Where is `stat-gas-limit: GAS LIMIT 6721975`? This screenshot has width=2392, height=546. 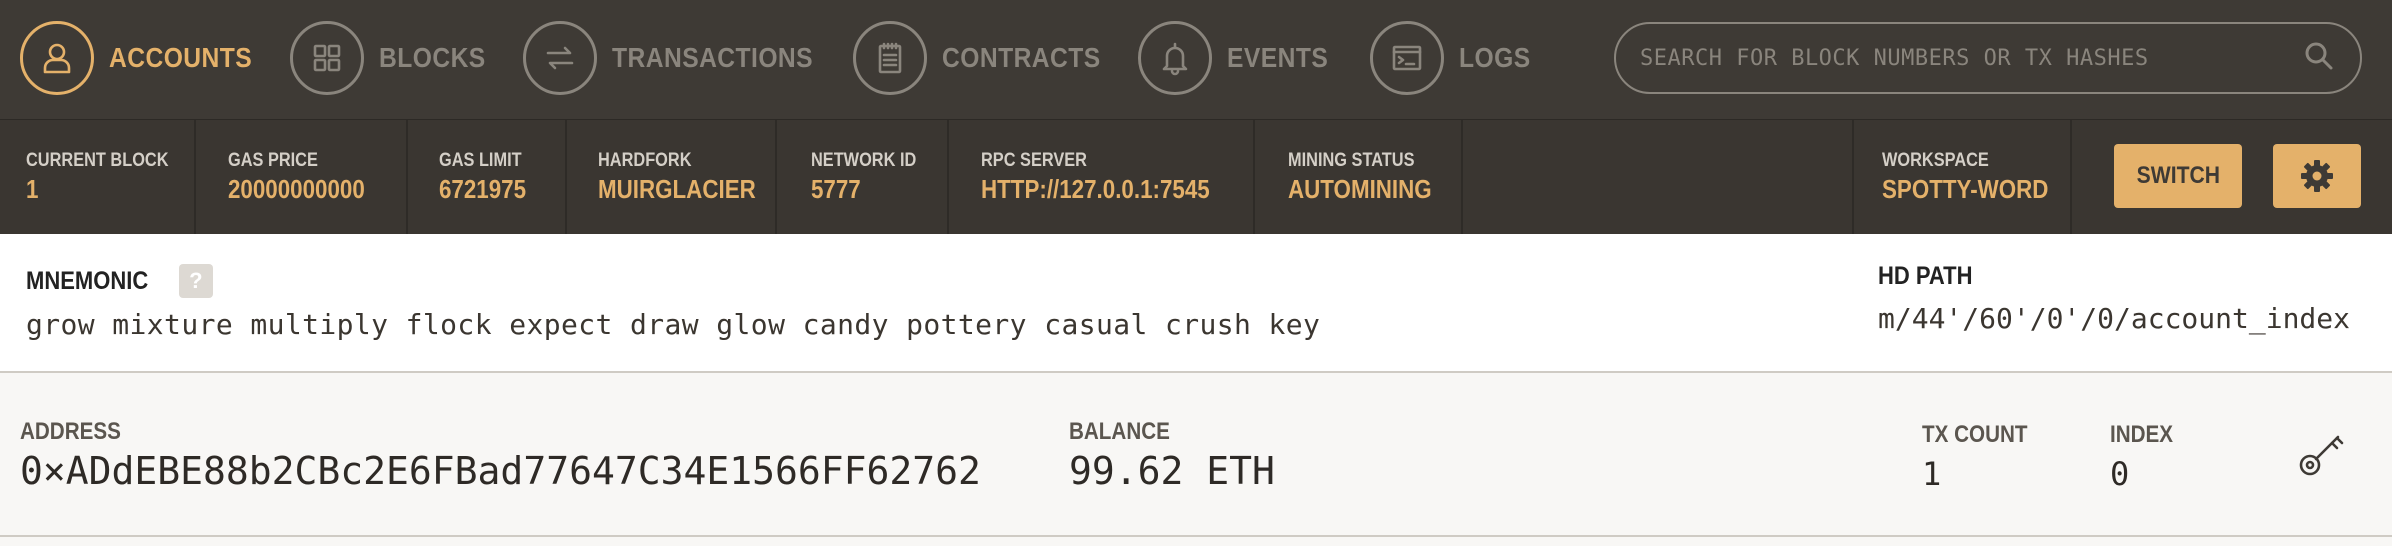 stat-gas-limit: GAS LIMIT 6721975 is located at coordinates (487, 177).